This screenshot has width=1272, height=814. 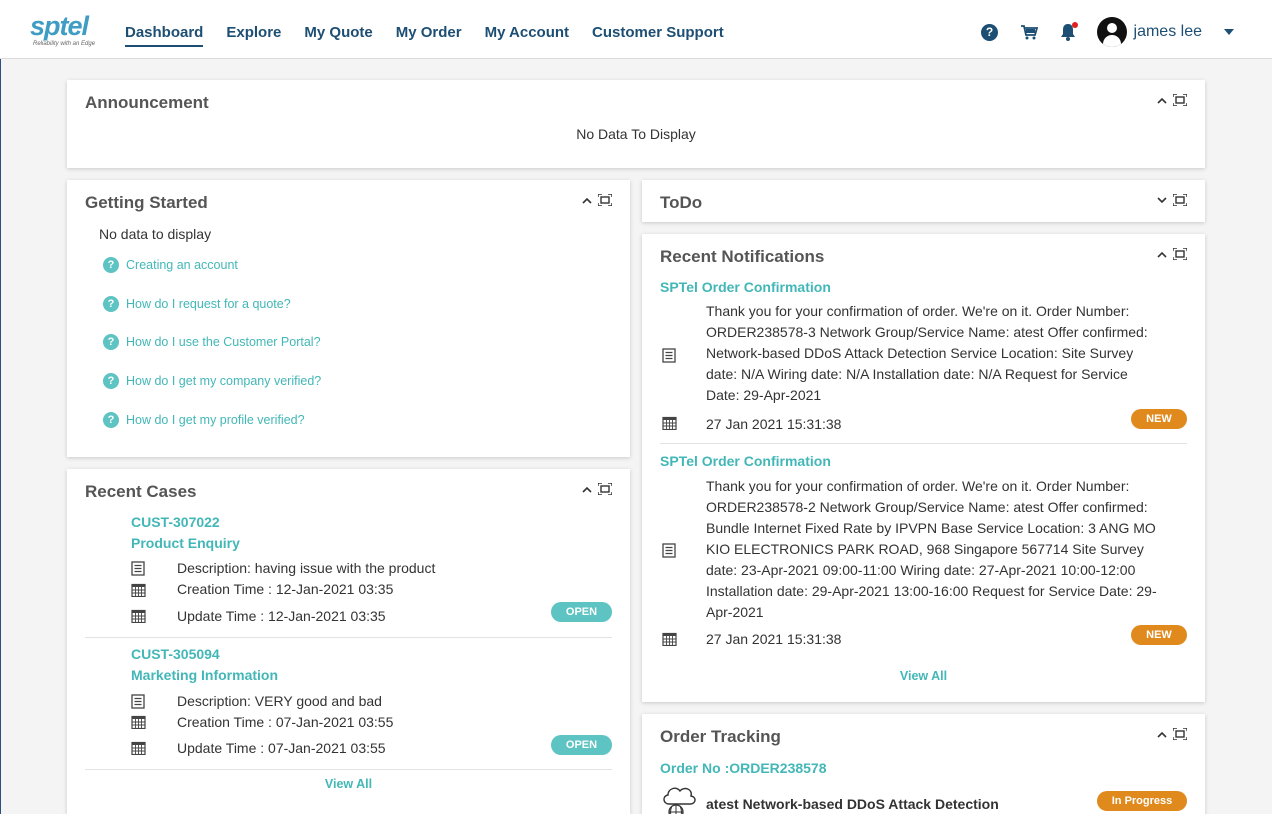 What do you see at coordinates (742, 256) in the screenshot?
I see `panel-title: Recent Notifications` at bounding box center [742, 256].